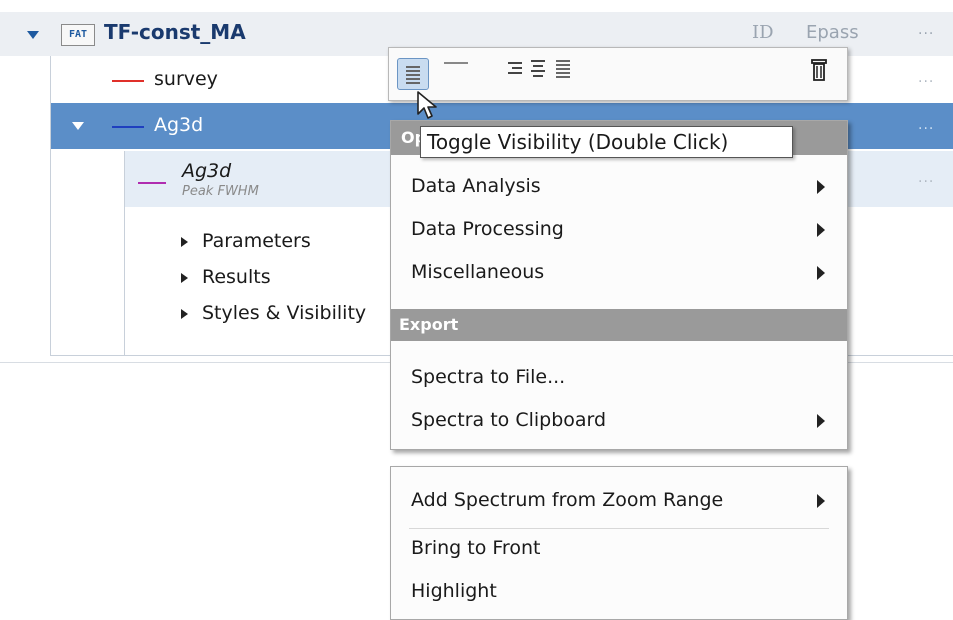 This screenshot has width=953, height=620. Describe the element at coordinates (256, 241) in the screenshot. I see `tree-child-parameters: Parameters` at that location.